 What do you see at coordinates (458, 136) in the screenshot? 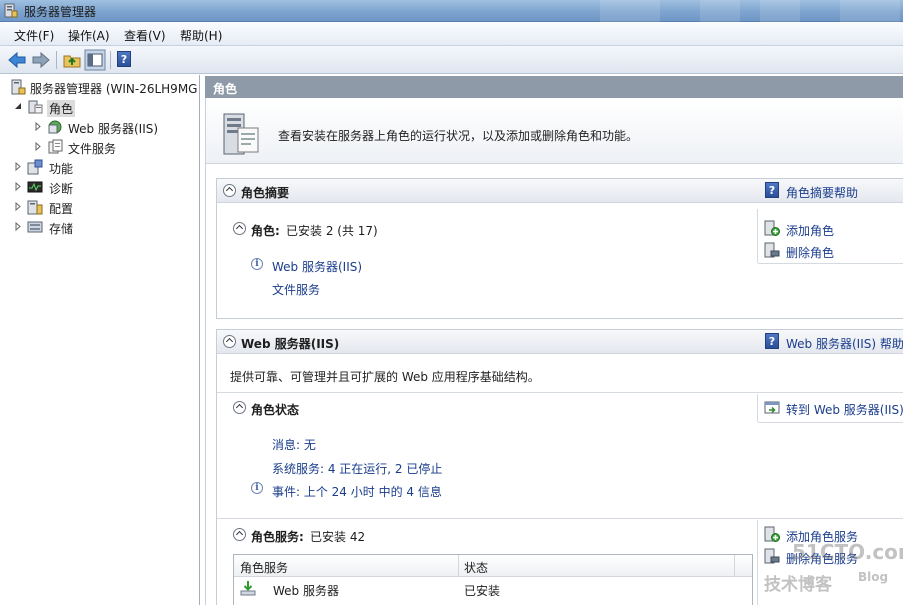
I see `intro-text: 查看安装在服务器上角色的运行状况，以及添加或删除角色和功能。` at bounding box center [458, 136].